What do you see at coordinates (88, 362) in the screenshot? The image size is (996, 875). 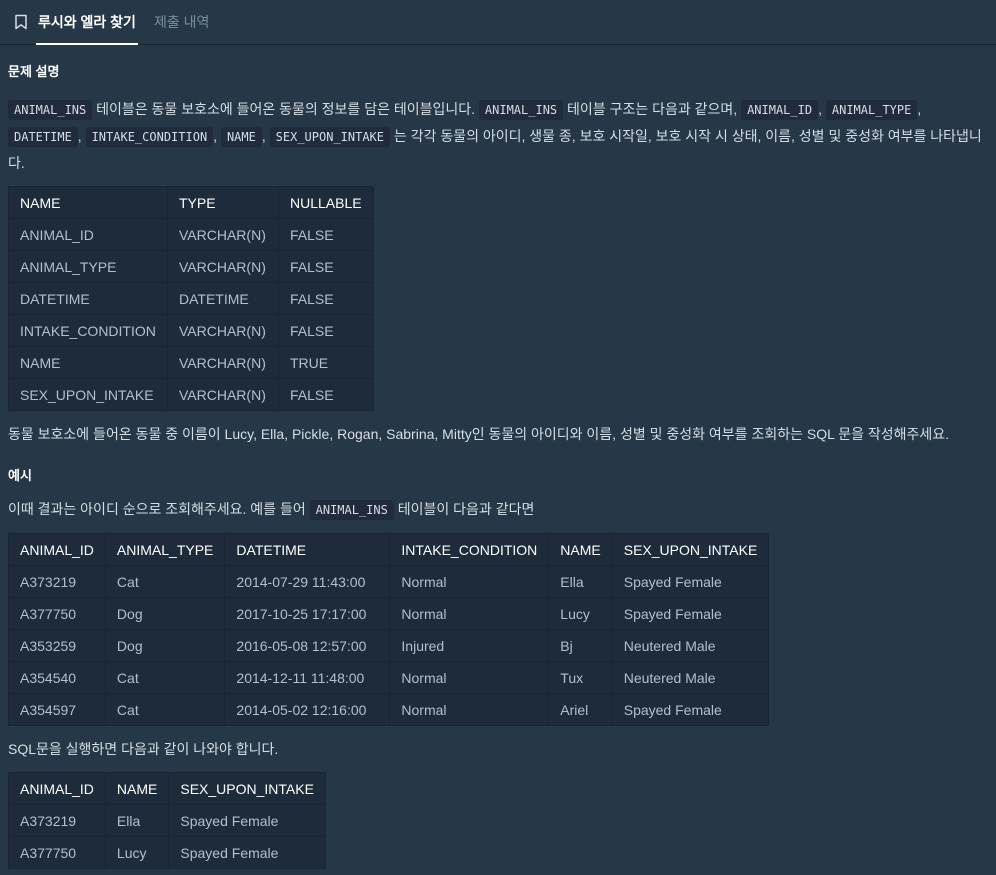 I see `table-cell: NAME` at bounding box center [88, 362].